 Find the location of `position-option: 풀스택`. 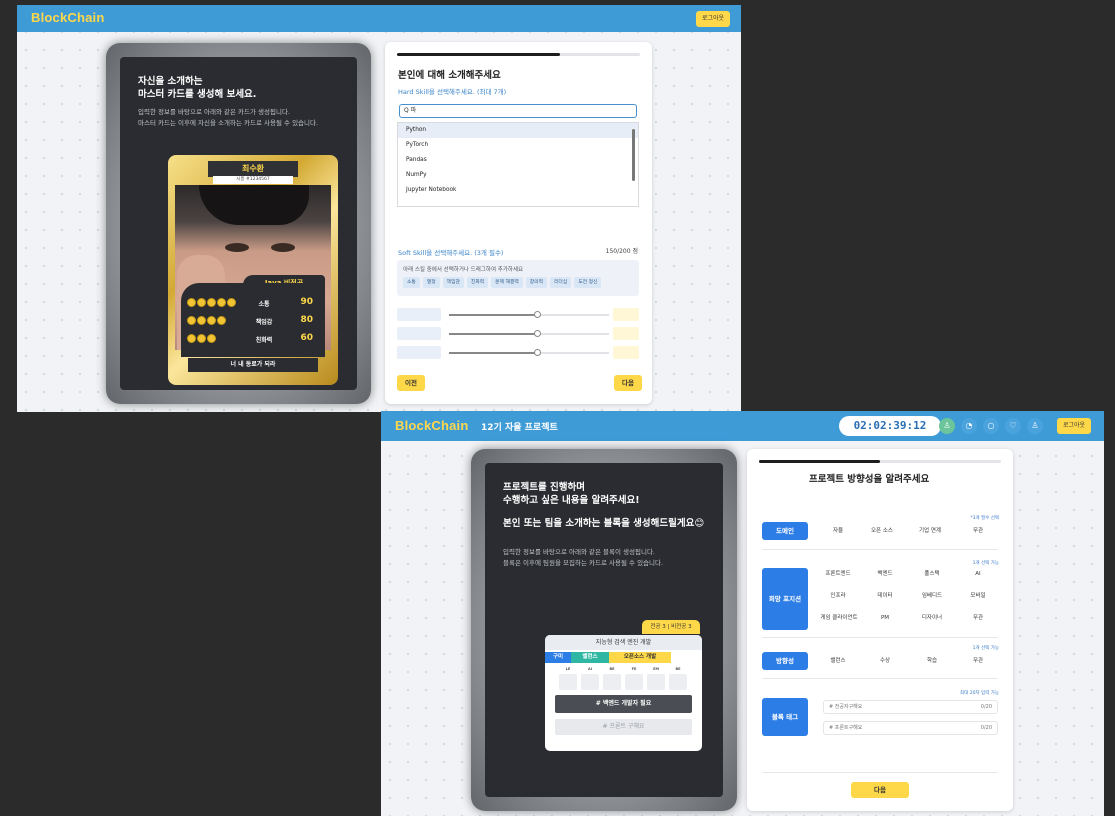

position-option: 풀스택 is located at coordinates (932, 574).